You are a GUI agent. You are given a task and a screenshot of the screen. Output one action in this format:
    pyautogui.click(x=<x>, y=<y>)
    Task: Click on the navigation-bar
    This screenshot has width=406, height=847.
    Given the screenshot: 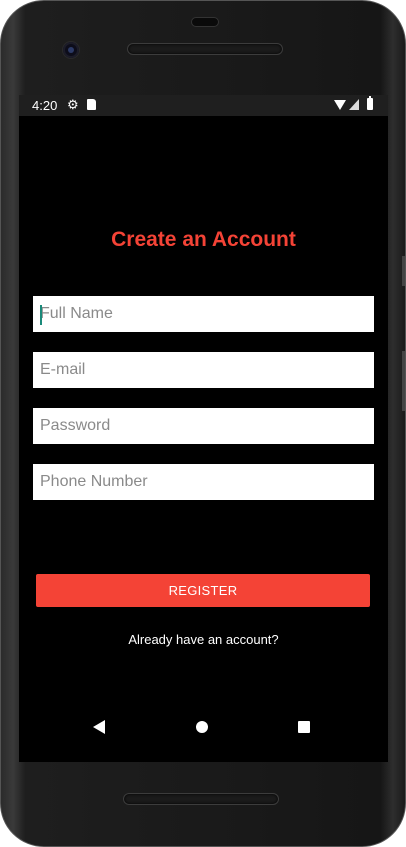 What is the action you would take?
    pyautogui.click(x=203, y=729)
    